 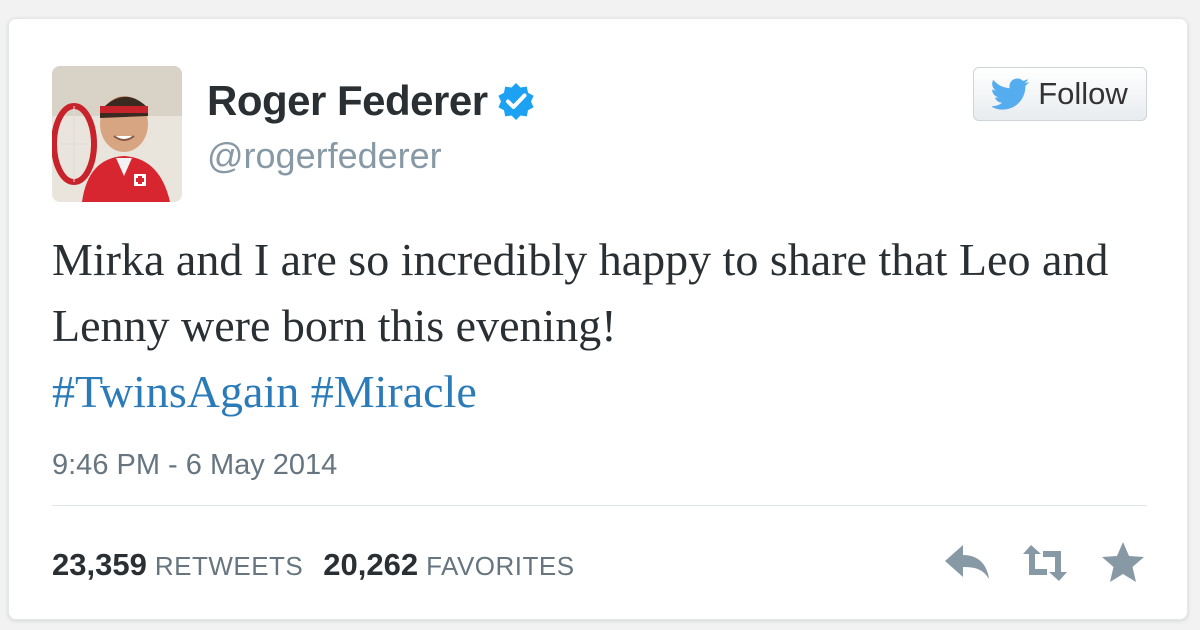 I want to click on retweet-icon, so click(x=1045, y=563).